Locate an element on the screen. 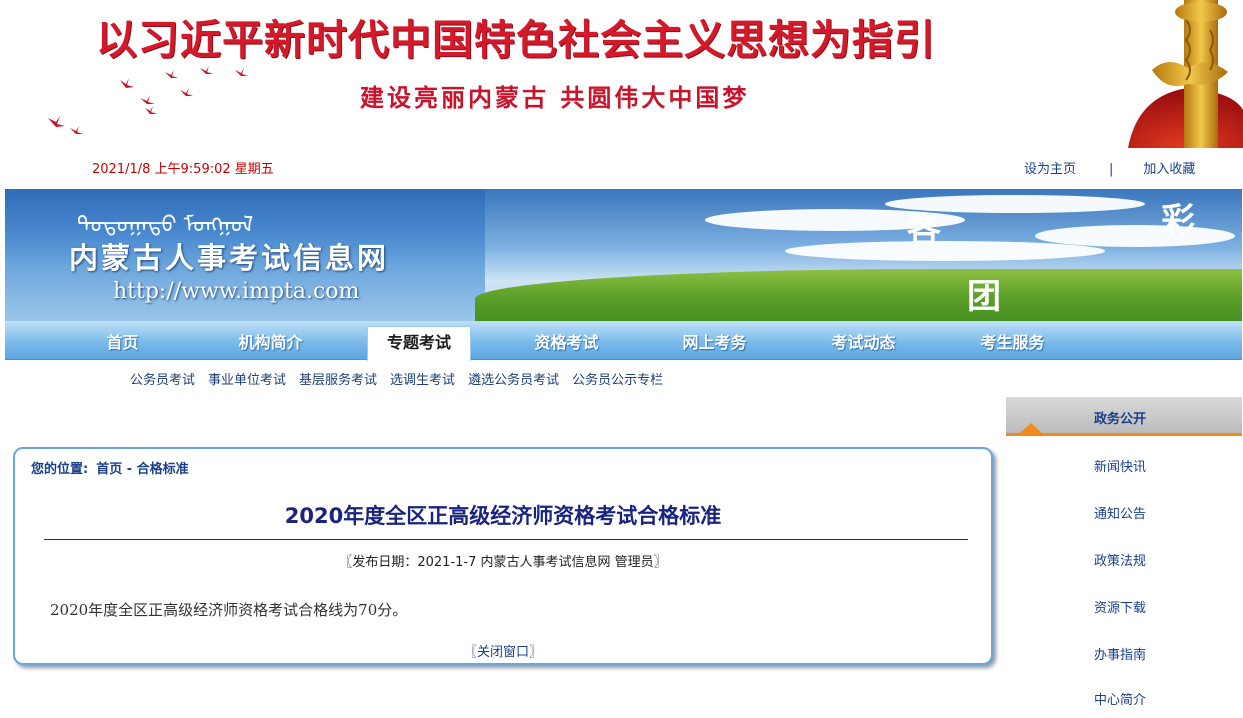 This screenshot has height=718, width=1243. set-homepage-link: 设为主页 is located at coordinates (1050, 169).